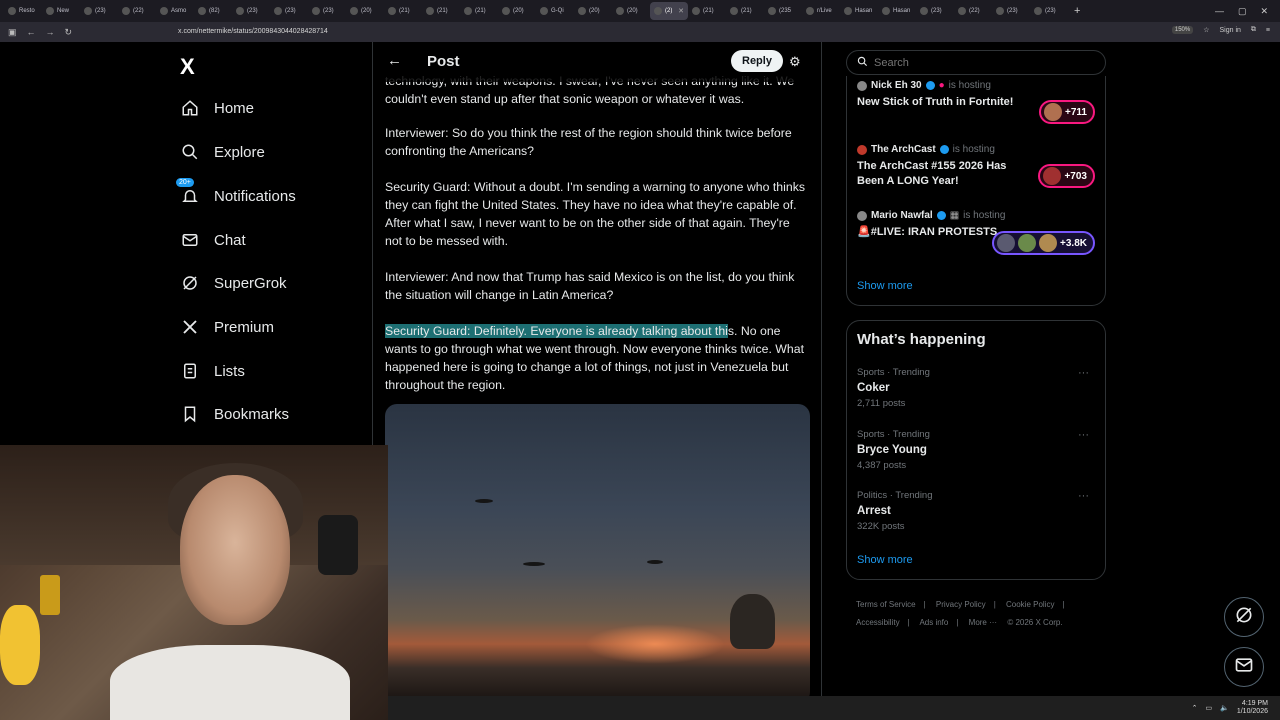 The height and width of the screenshot is (720, 1280). What do you see at coordinates (217, 108) in the screenshot?
I see `nav-home: Home` at bounding box center [217, 108].